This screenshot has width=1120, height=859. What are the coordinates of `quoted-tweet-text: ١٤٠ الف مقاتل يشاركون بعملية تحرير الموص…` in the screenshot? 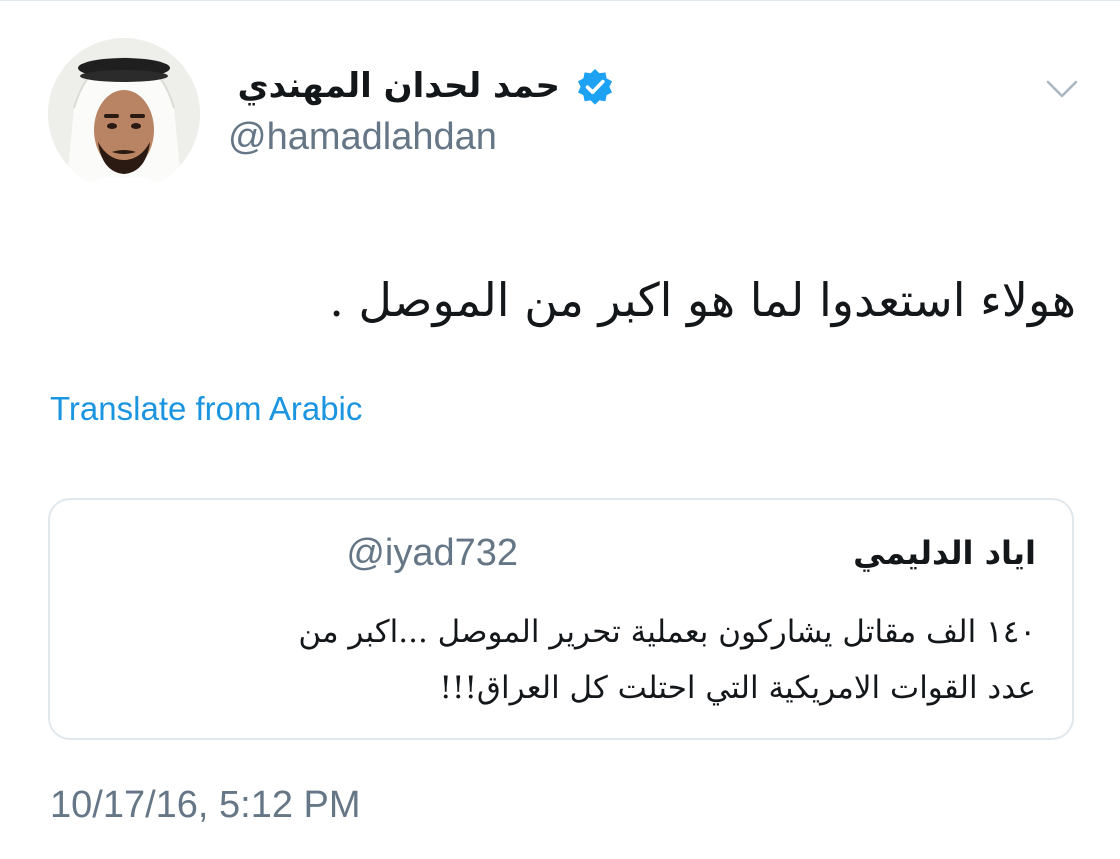 It's located at (556, 660).